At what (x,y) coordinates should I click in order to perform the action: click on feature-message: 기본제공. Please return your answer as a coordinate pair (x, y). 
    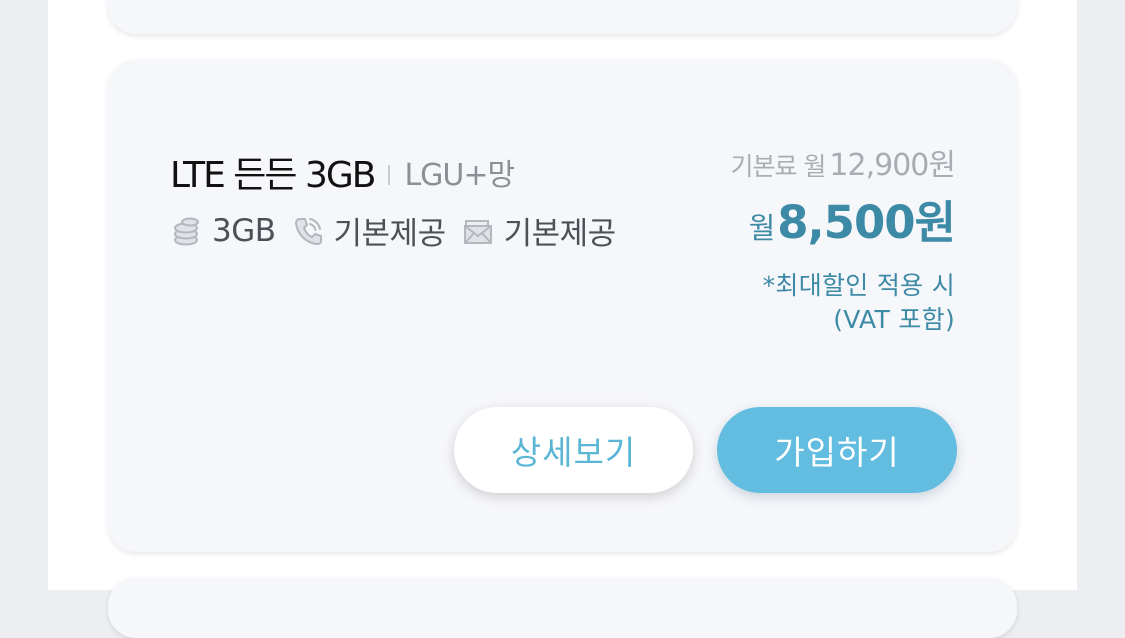
    Looking at the image, I should click on (539, 230).